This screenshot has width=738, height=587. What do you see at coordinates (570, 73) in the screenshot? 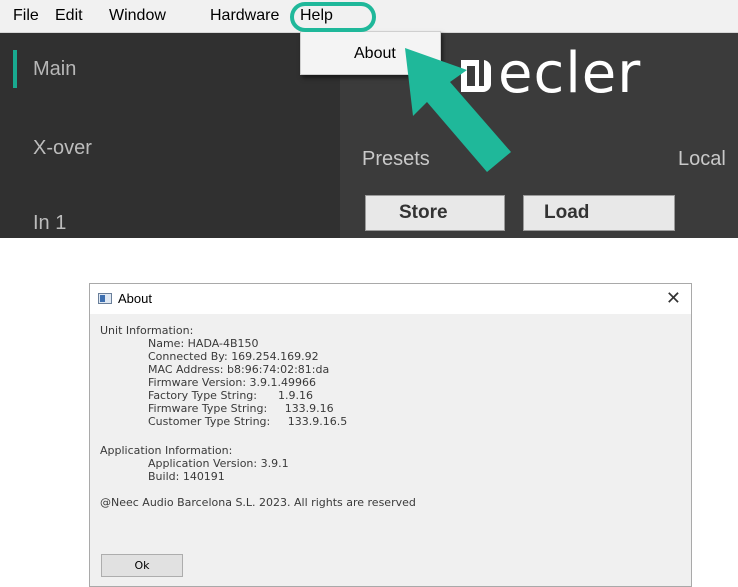
I see `ecler-logo-text: ecler` at bounding box center [570, 73].